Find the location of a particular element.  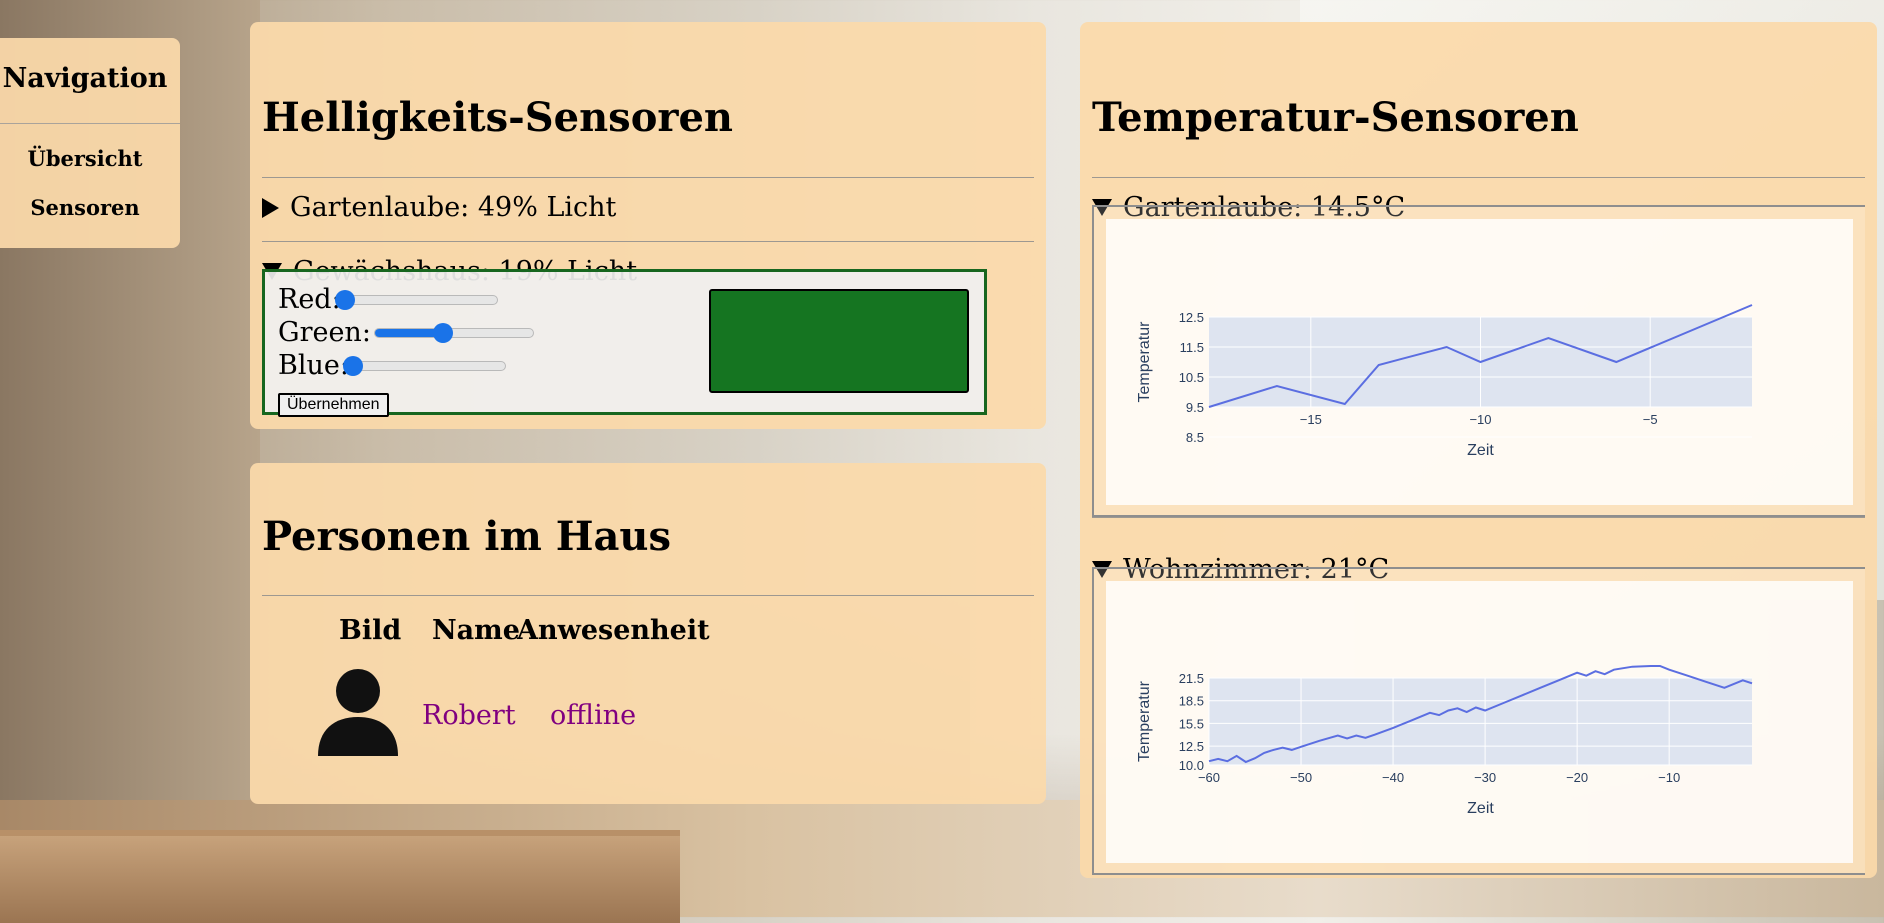

nav-link-uebersicht: Übersicht is located at coordinates (90, 158).